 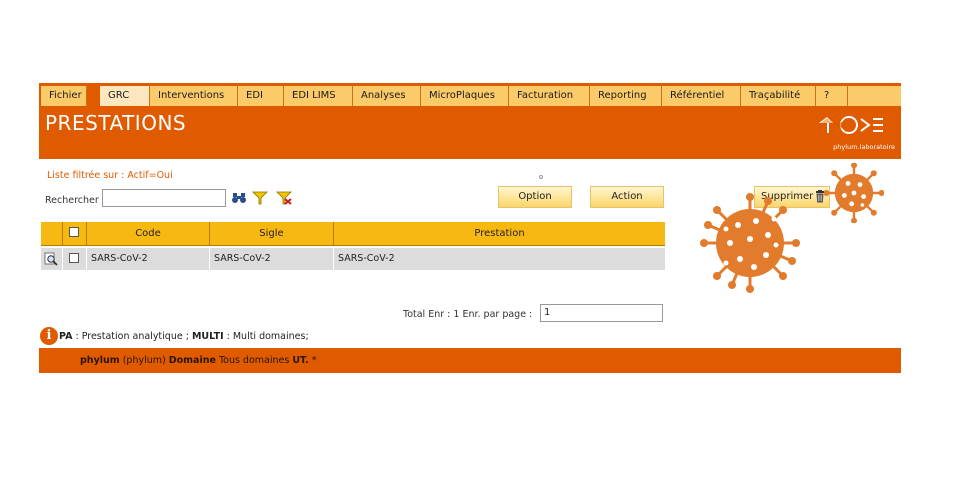 I want to click on view-icon, so click(x=51, y=259).